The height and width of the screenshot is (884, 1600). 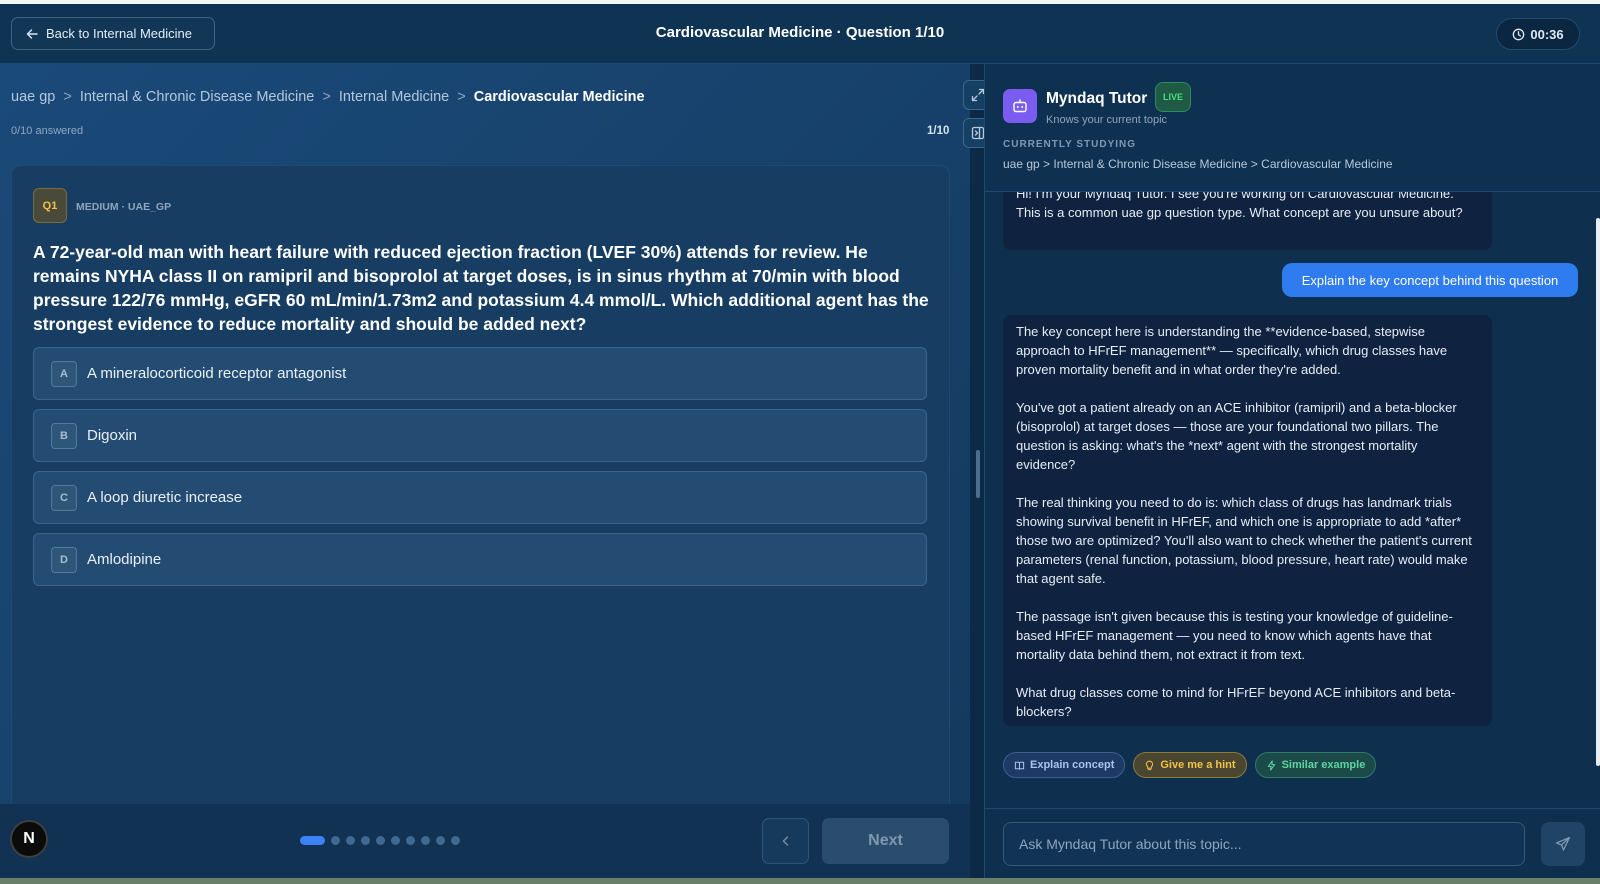 I want to click on question-number-badge: Q1, so click(x=50, y=205).